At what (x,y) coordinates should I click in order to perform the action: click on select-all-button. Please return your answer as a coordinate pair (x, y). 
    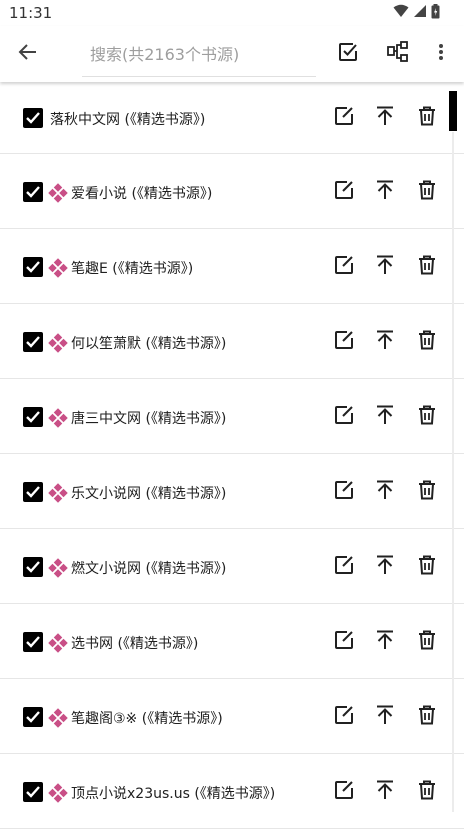
    Looking at the image, I should click on (348, 54).